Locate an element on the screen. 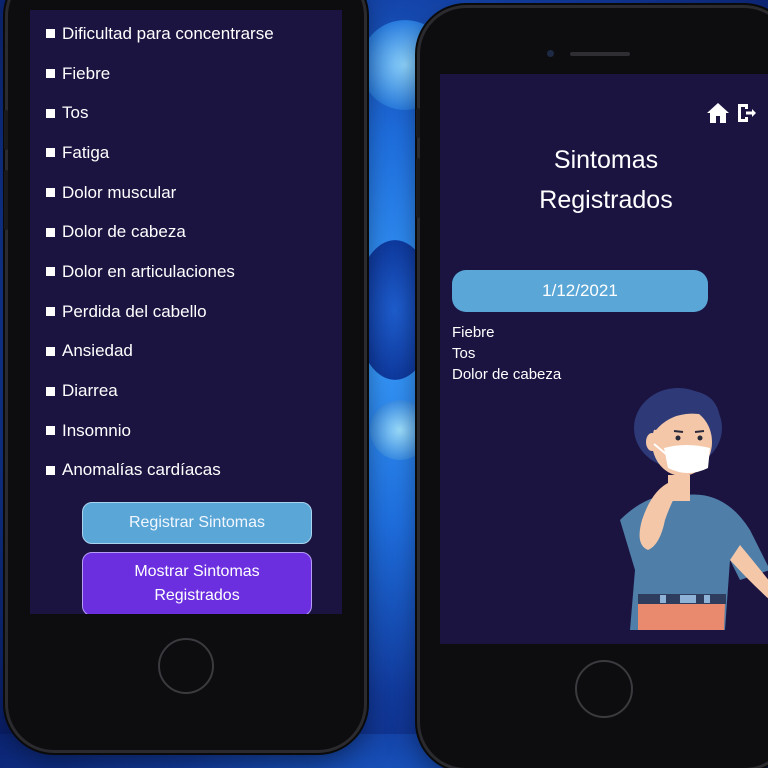 This screenshot has height=768, width=768. symptom-item: Fiebre is located at coordinates (160, 74).